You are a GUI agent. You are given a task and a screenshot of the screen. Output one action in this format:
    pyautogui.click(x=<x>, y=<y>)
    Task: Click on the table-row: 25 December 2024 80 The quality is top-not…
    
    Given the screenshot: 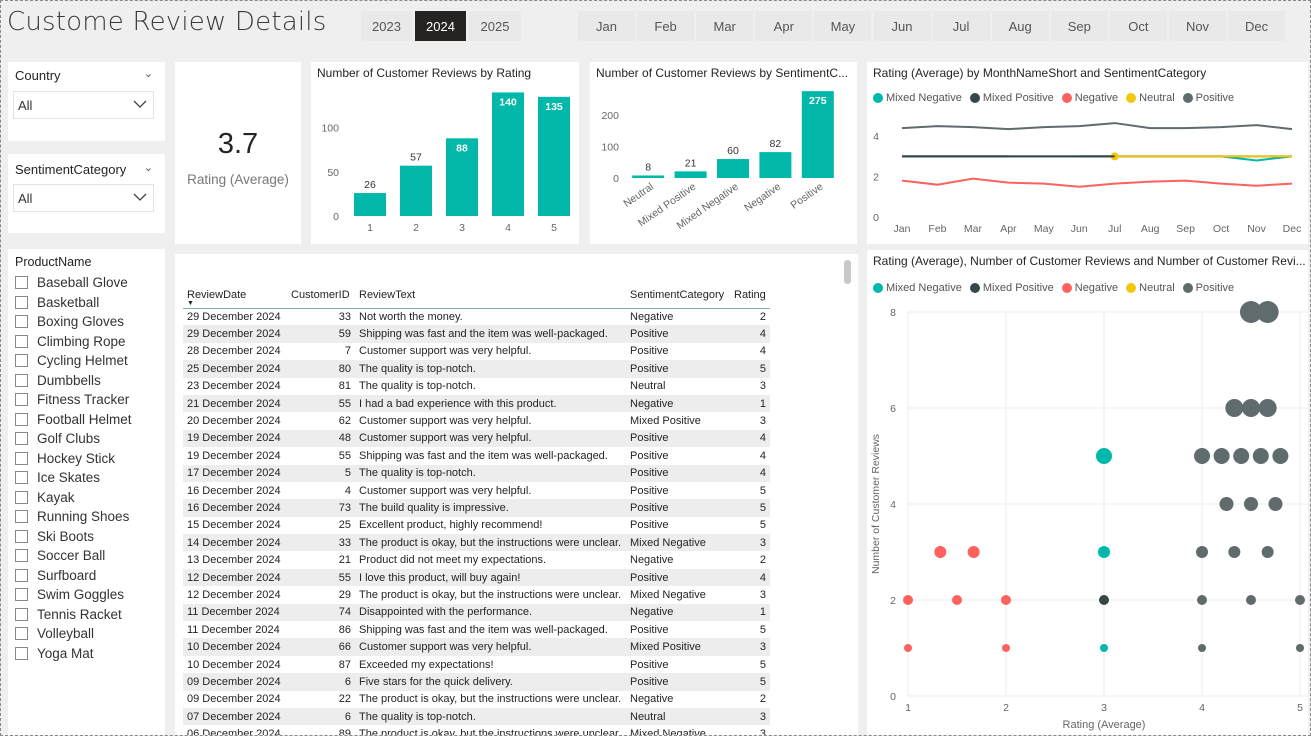 What is the action you would take?
    pyautogui.click(x=476, y=369)
    